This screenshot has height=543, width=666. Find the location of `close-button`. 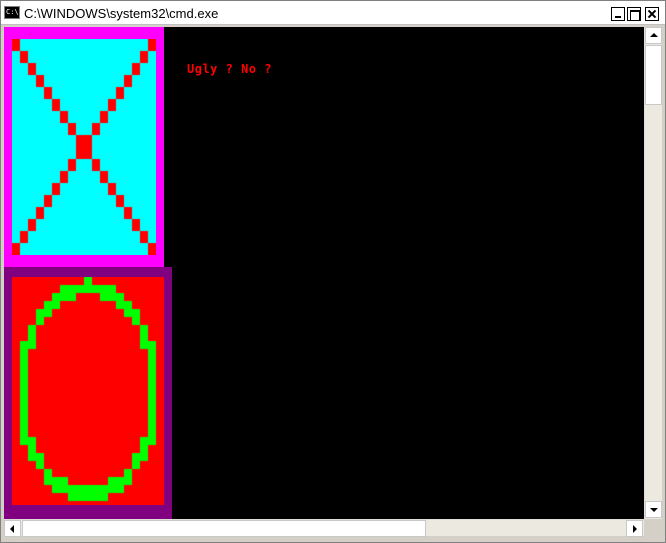

close-button is located at coordinates (652, 14).